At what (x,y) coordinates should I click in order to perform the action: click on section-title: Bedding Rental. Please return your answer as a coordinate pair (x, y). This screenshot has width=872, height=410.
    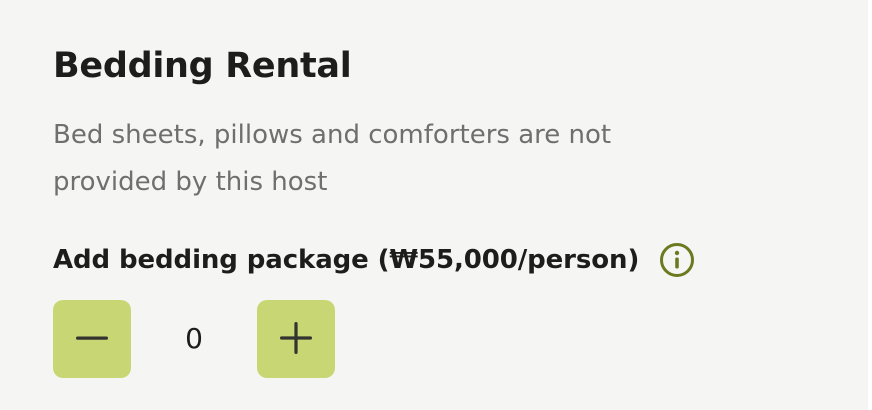
    Looking at the image, I should click on (202, 66).